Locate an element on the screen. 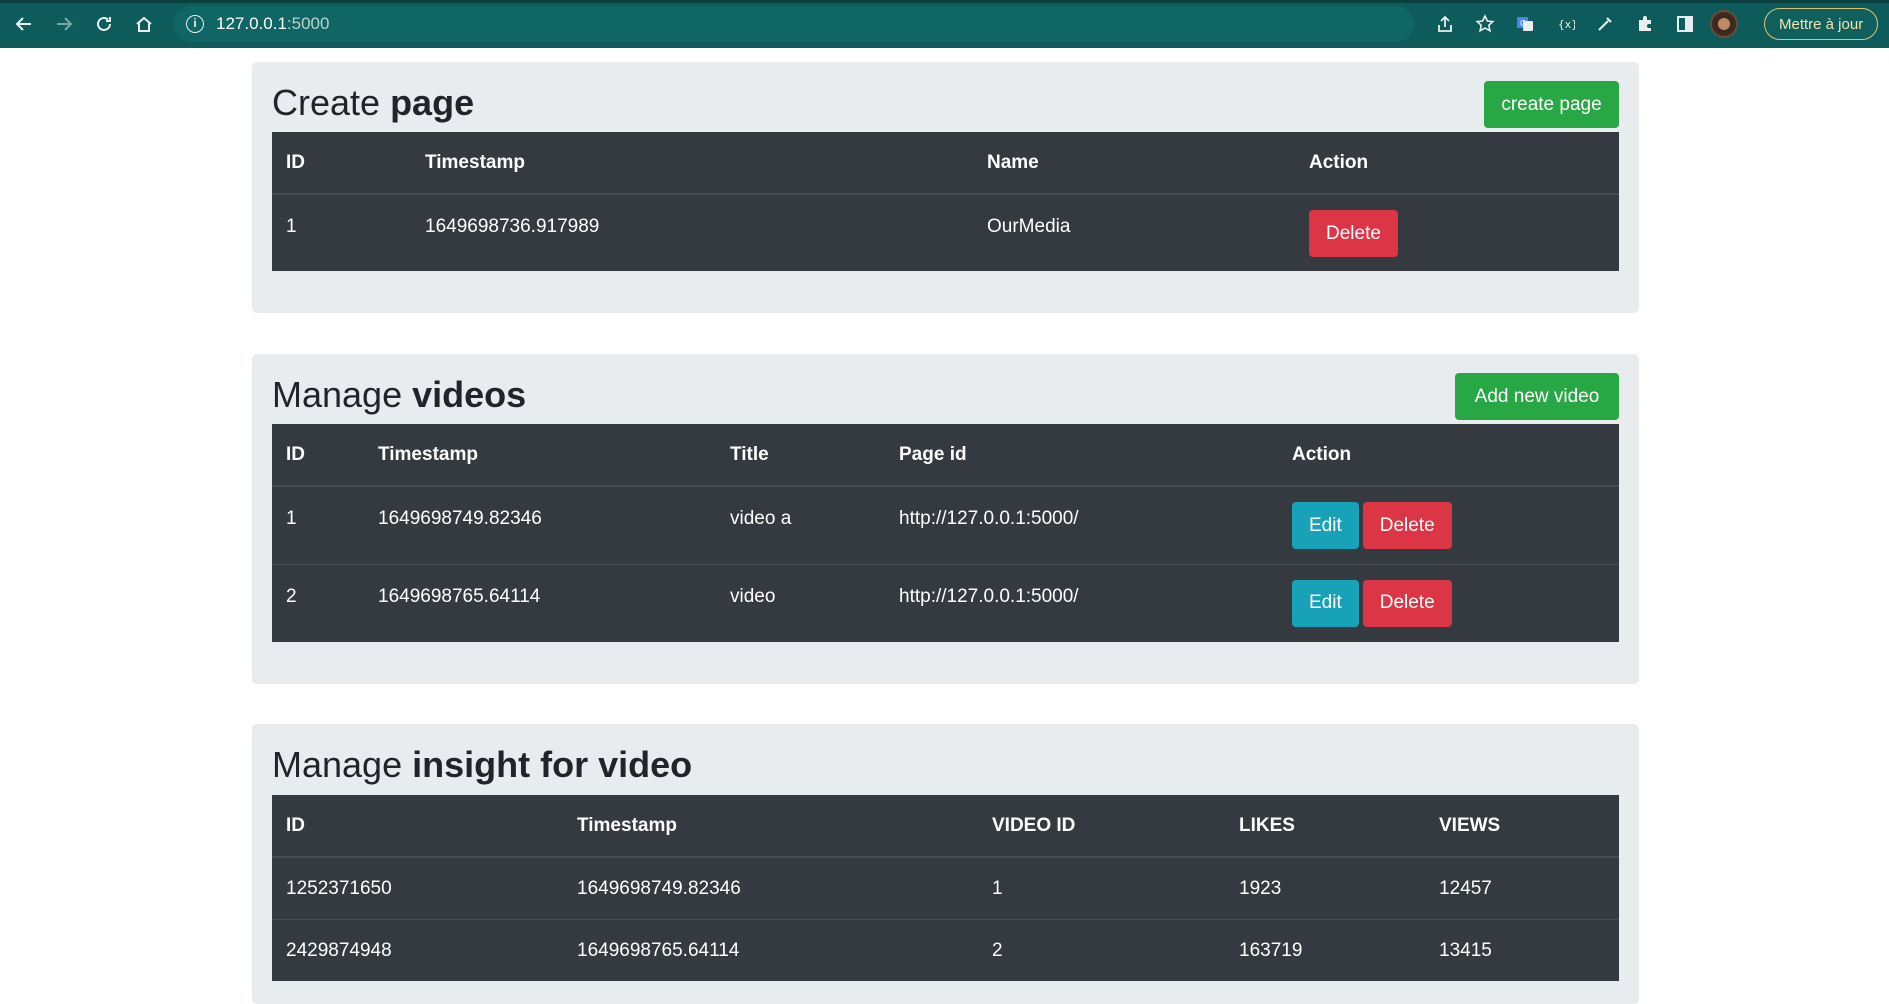  column-header: Name is located at coordinates (1134, 163).